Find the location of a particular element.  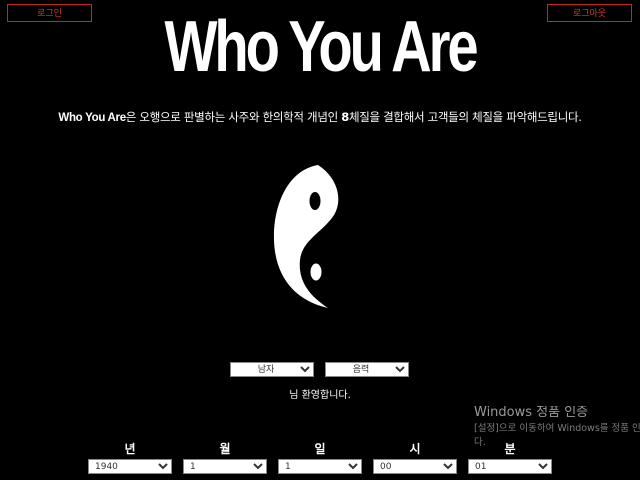

minute-select: 01 is located at coordinates (510, 466).